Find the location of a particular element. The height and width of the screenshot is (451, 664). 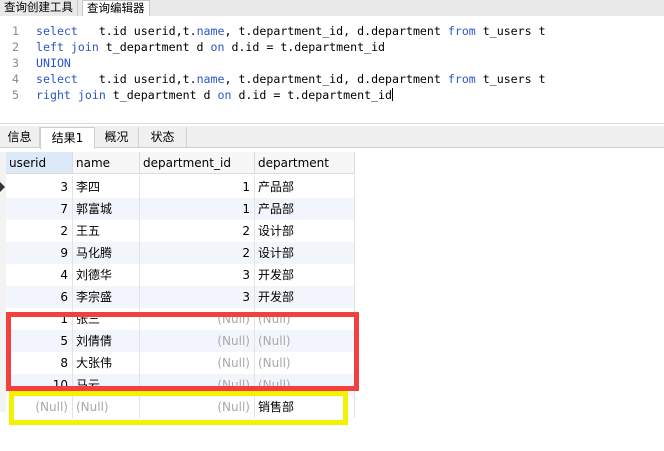

table-cell: 李四 is located at coordinates (106, 187).